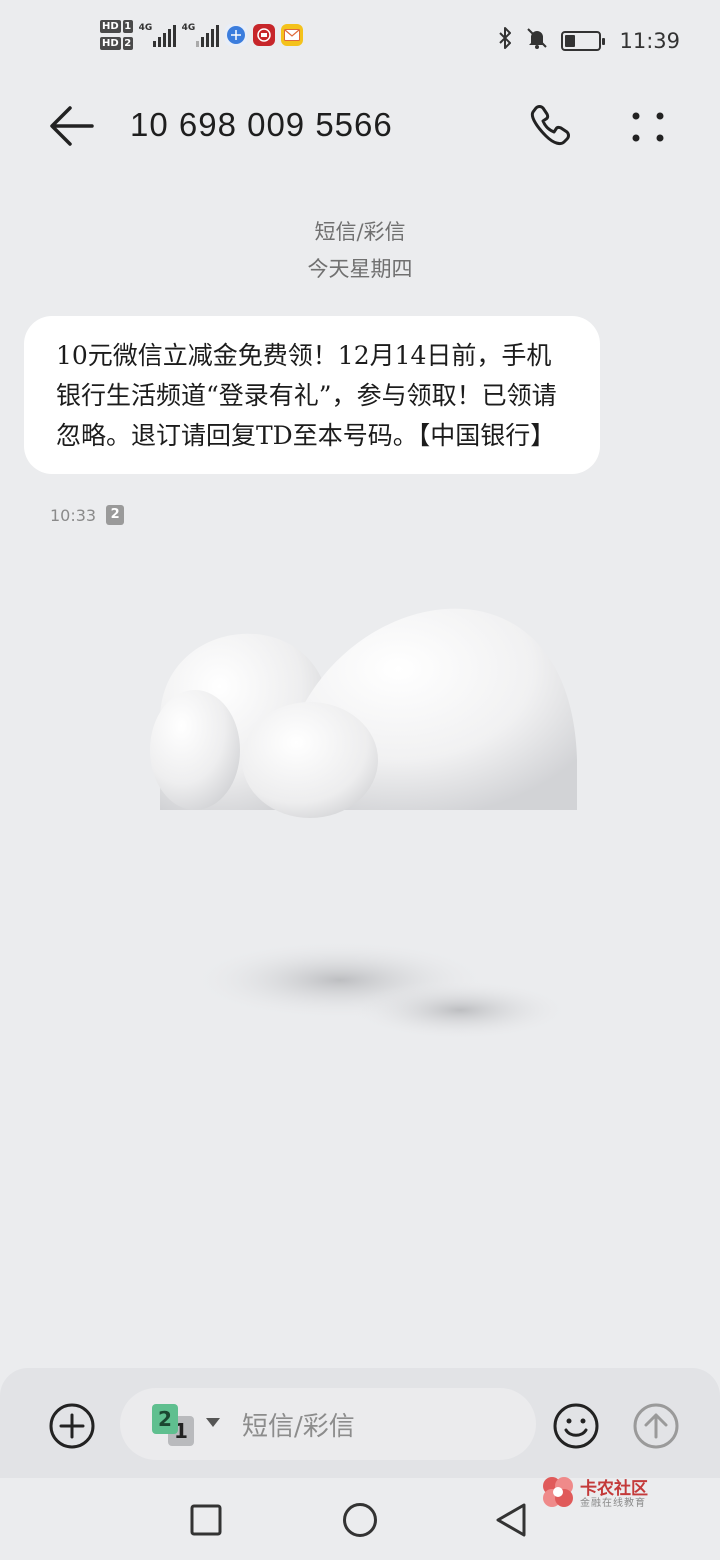 The width and height of the screenshot is (720, 1560). I want to click on input-placeholder: 短信/彩信, so click(298, 1427).